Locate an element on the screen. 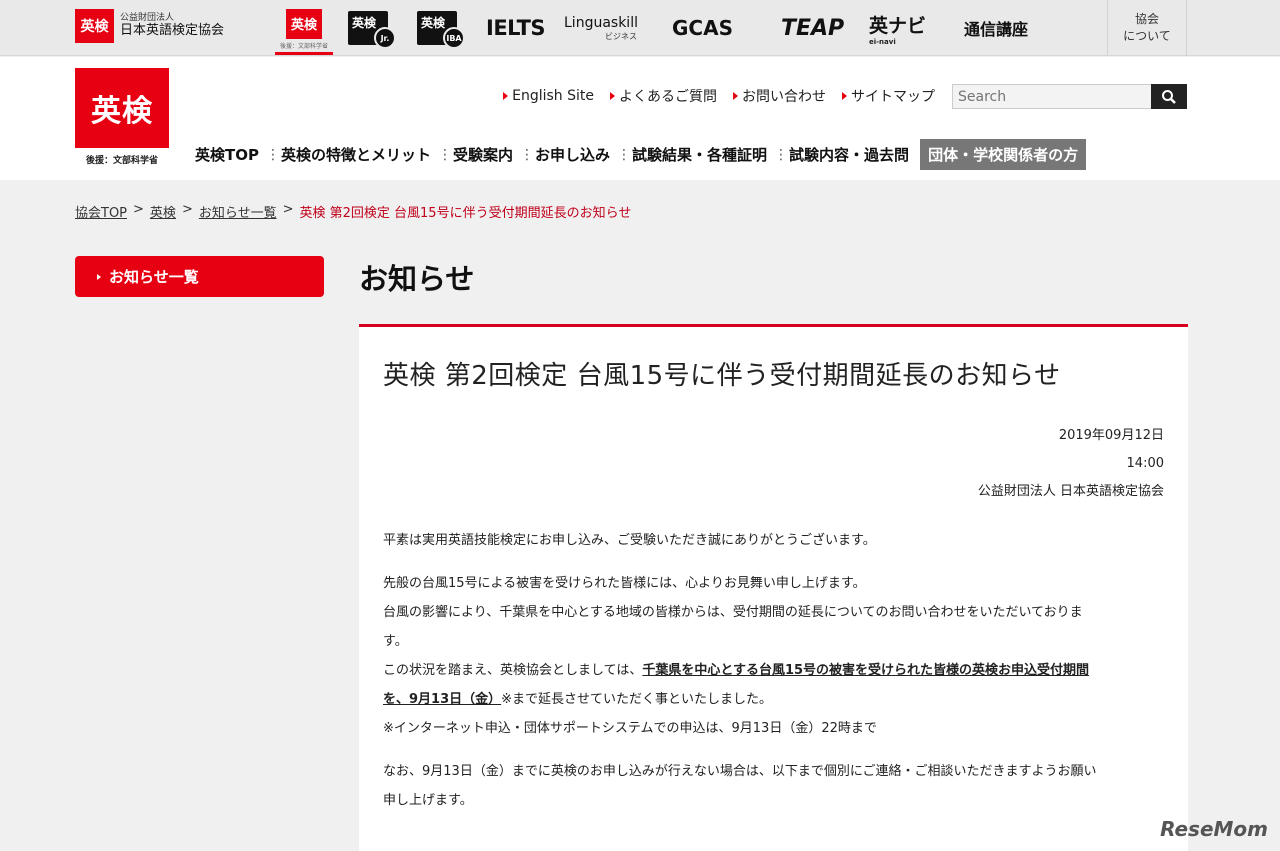 The width and height of the screenshot is (1280, 851). main-eiken-logo: 英検 is located at coordinates (122, 108).